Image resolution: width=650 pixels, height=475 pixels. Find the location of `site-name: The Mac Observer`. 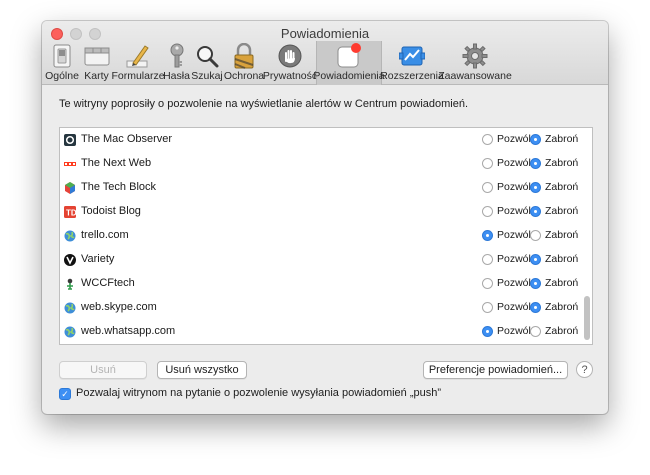

site-name: The Mac Observer is located at coordinates (127, 139).